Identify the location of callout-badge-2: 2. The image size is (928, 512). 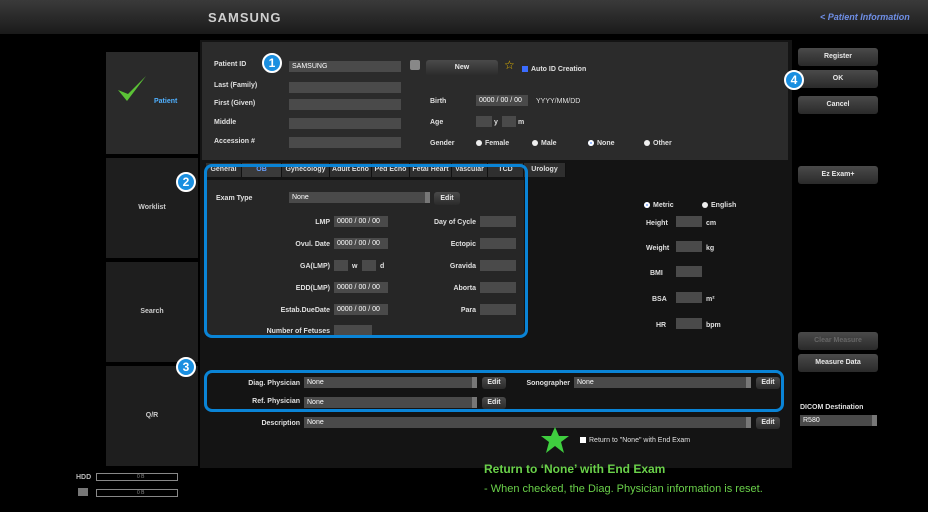
(186, 182).